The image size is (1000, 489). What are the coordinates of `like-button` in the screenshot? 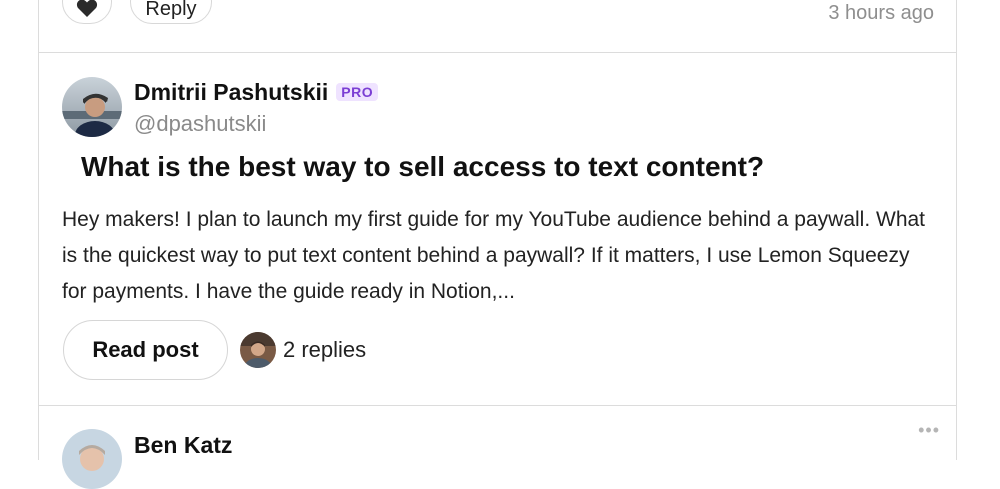 It's located at (87, 12).